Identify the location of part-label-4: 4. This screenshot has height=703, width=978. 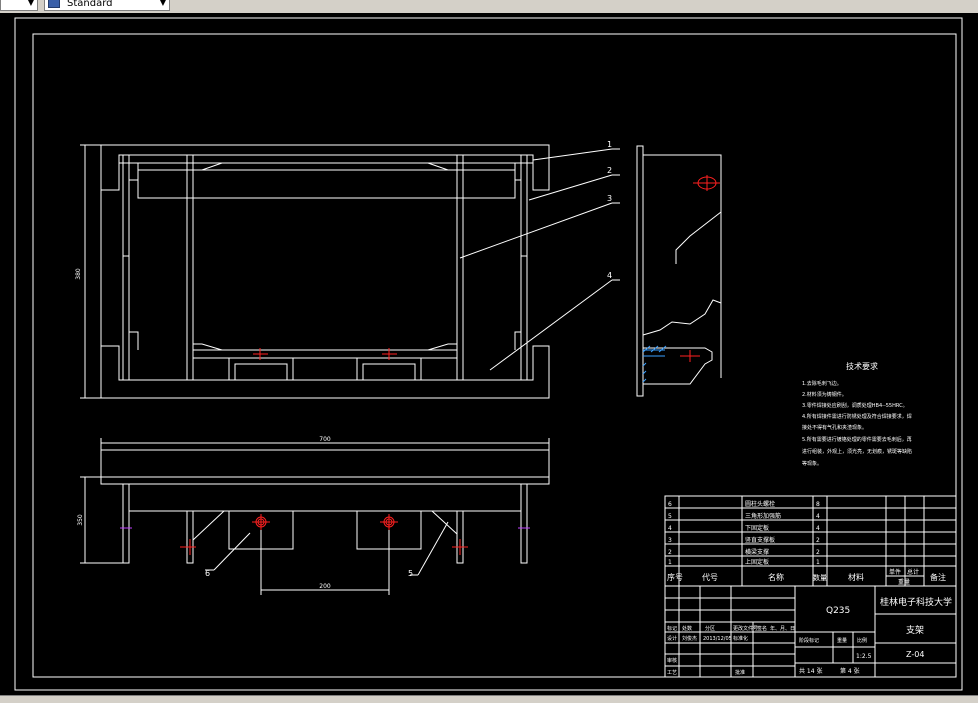
(609, 275).